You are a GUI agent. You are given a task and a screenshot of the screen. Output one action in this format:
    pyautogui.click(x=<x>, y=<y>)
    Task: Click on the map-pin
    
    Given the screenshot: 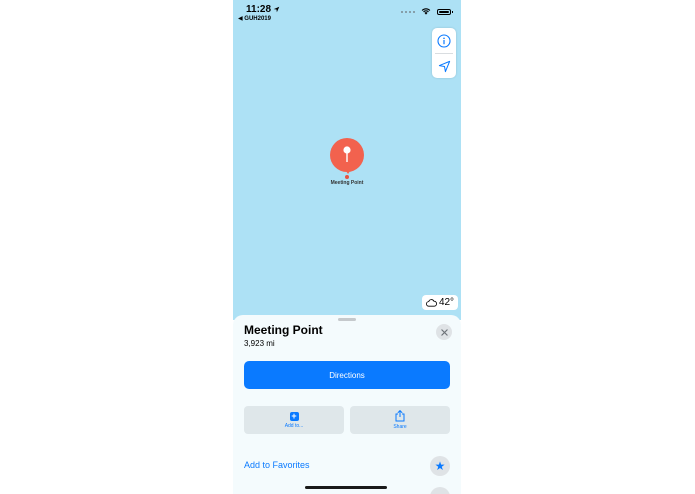 What is the action you would take?
    pyautogui.click(x=347, y=155)
    